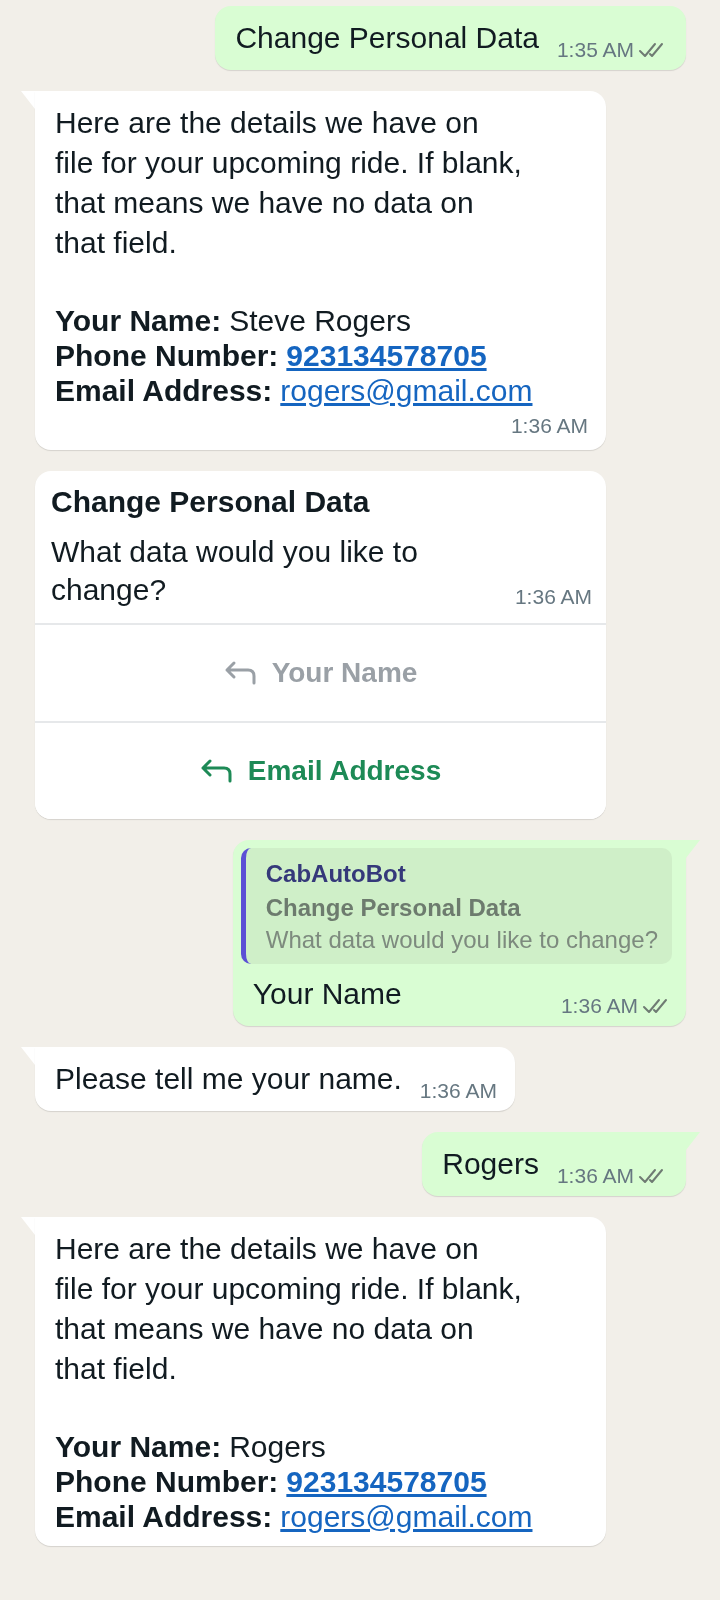 The height and width of the screenshot is (1600, 720). What do you see at coordinates (235, 571) in the screenshot?
I see `message-text: What data would you like to change?` at bounding box center [235, 571].